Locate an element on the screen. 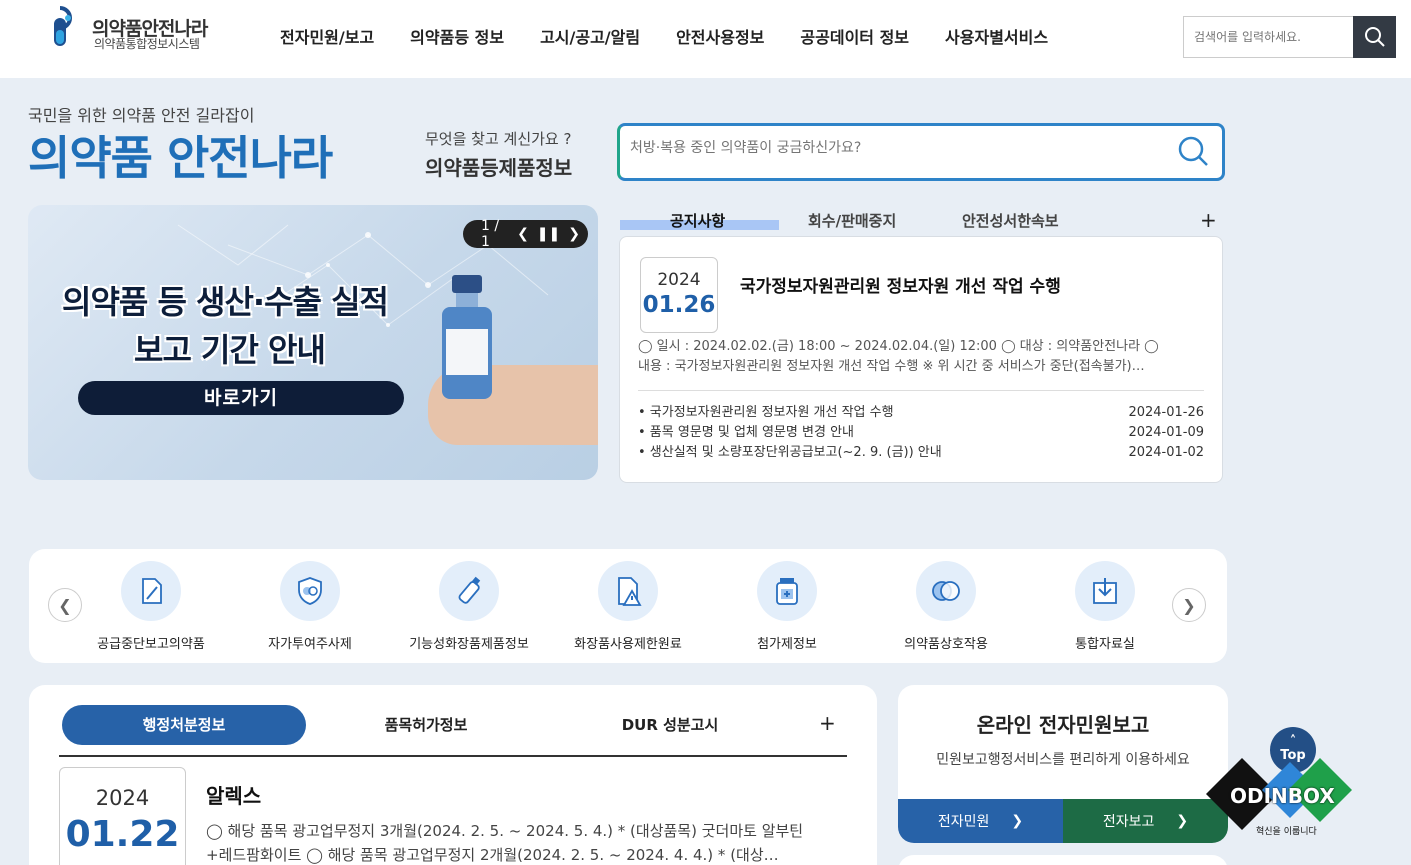 This screenshot has height=865, width=1411. notice-item-title: • 품목 영문명 및 업체 영문명 변경 안내 is located at coordinates (746, 432).